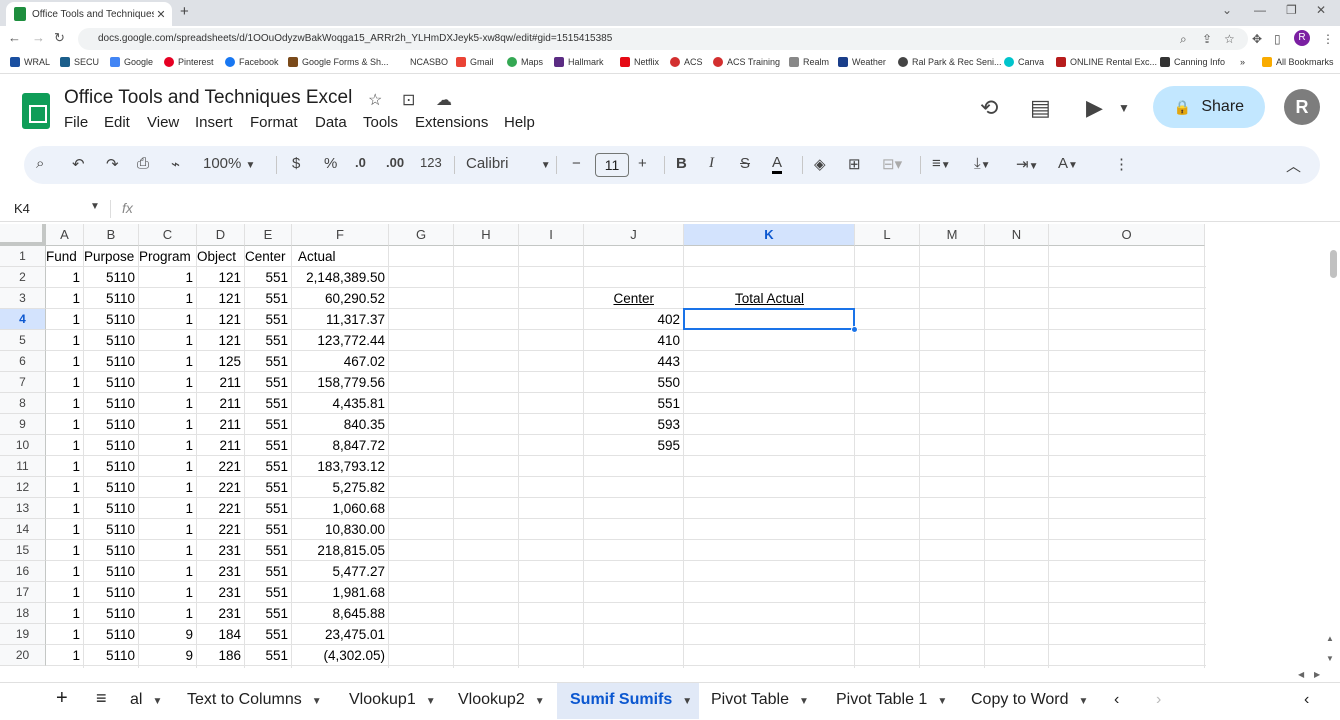 Image resolution: width=1340 pixels, height=720 pixels. Describe the element at coordinates (62, 698) in the screenshot. I see `add-sheet-icon: +` at that location.